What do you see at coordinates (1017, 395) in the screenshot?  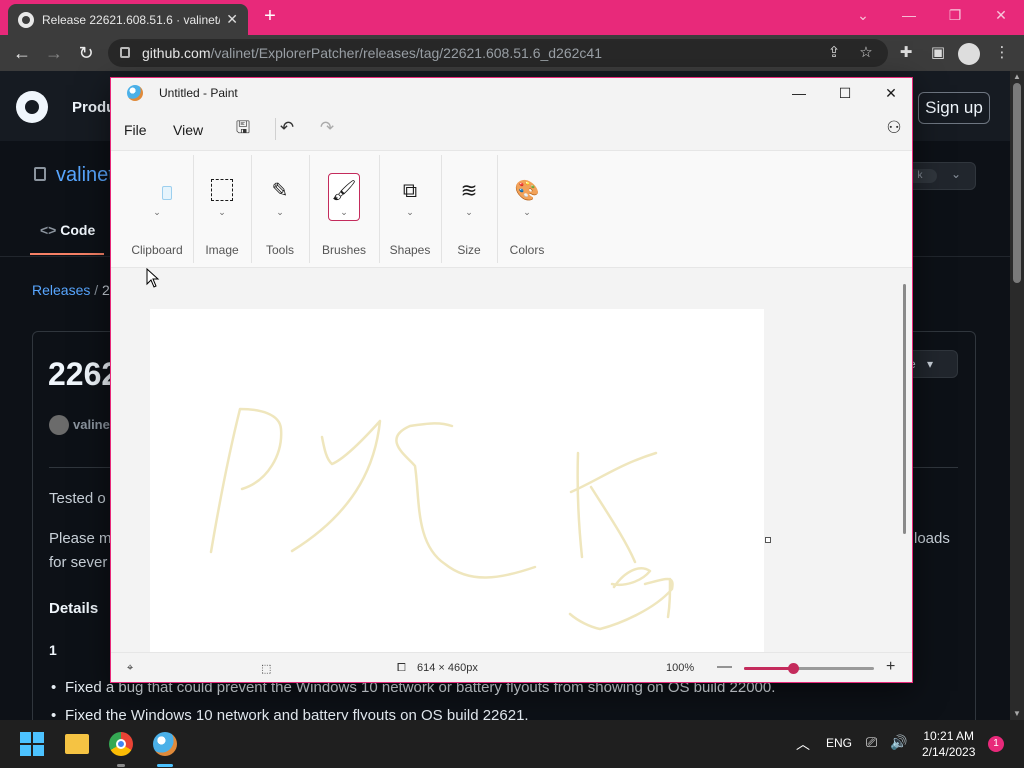 I see `page-scrollbar: ▲ ▼` at bounding box center [1017, 395].